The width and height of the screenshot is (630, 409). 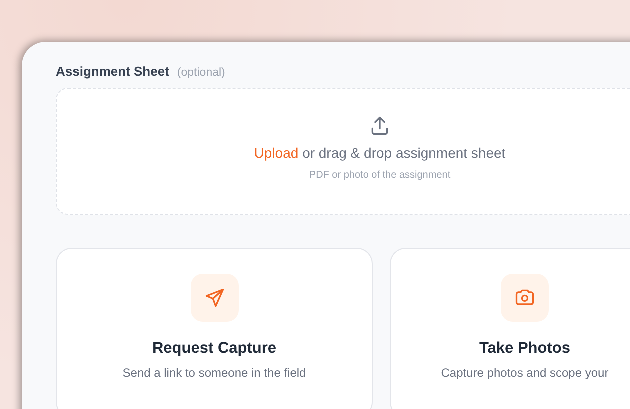 What do you see at coordinates (525, 373) in the screenshot?
I see `card-description: Capture photos and scope your` at bounding box center [525, 373].